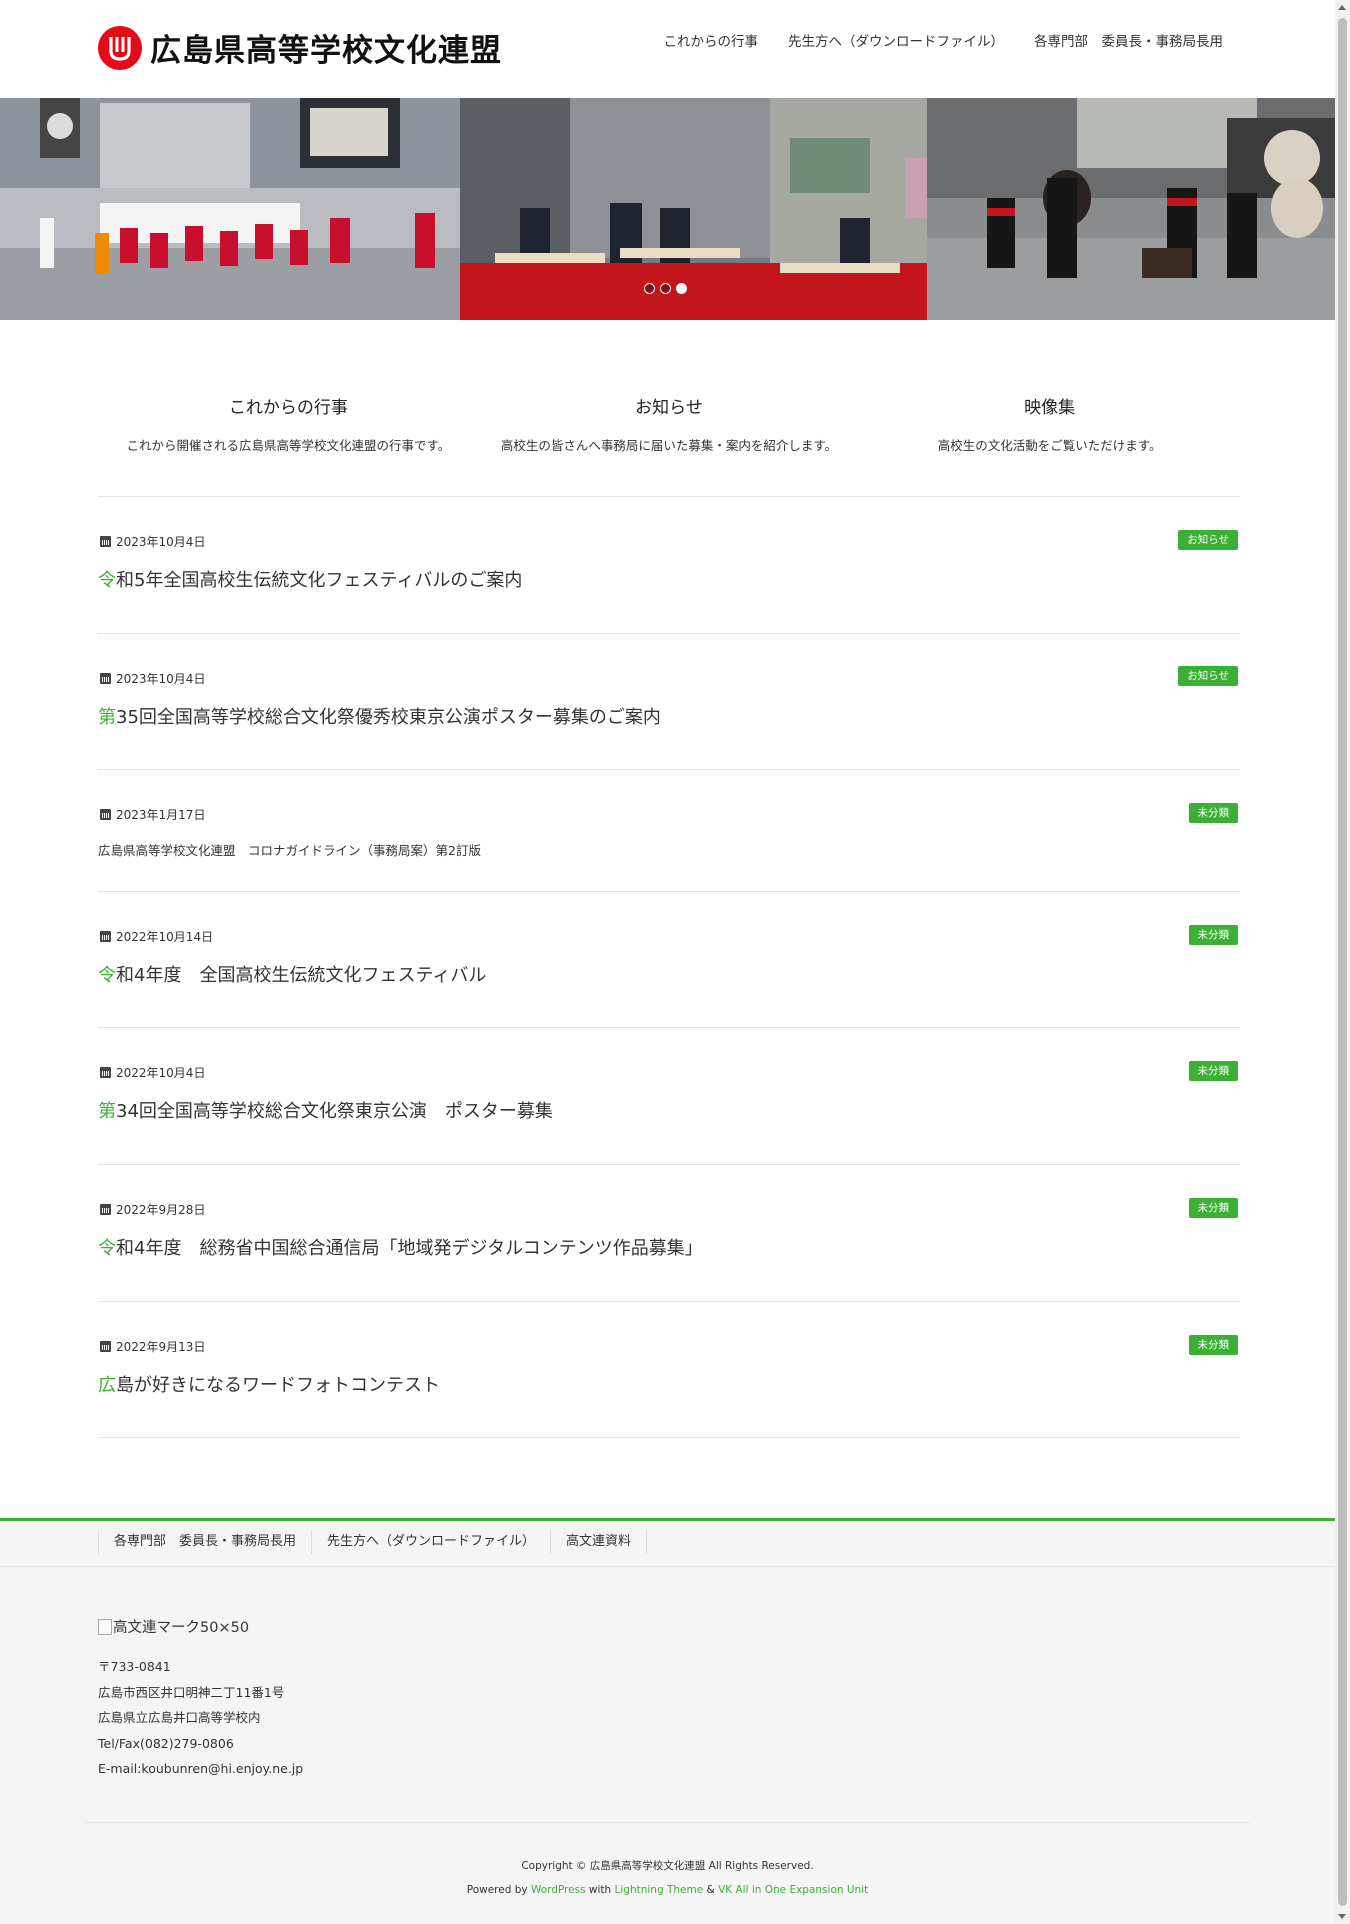 Image resolution: width=1350 pixels, height=1924 pixels. Describe the element at coordinates (669, 408) in the screenshot. I see `feature-title: お知らせ` at that location.